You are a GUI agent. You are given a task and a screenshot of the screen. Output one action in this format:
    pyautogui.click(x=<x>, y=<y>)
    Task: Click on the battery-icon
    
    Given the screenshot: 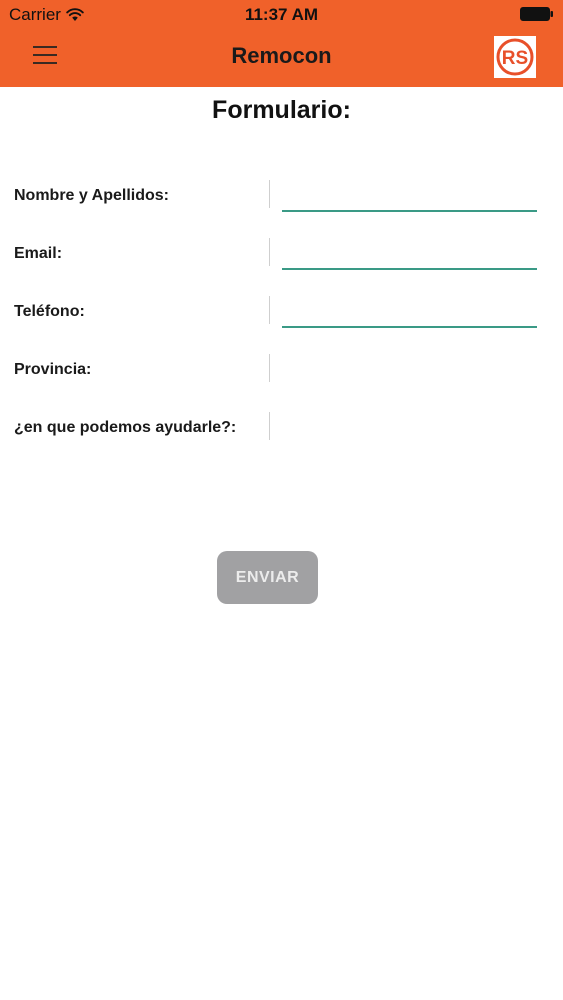 What is the action you would take?
    pyautogui.click(x=536, y=14)
    